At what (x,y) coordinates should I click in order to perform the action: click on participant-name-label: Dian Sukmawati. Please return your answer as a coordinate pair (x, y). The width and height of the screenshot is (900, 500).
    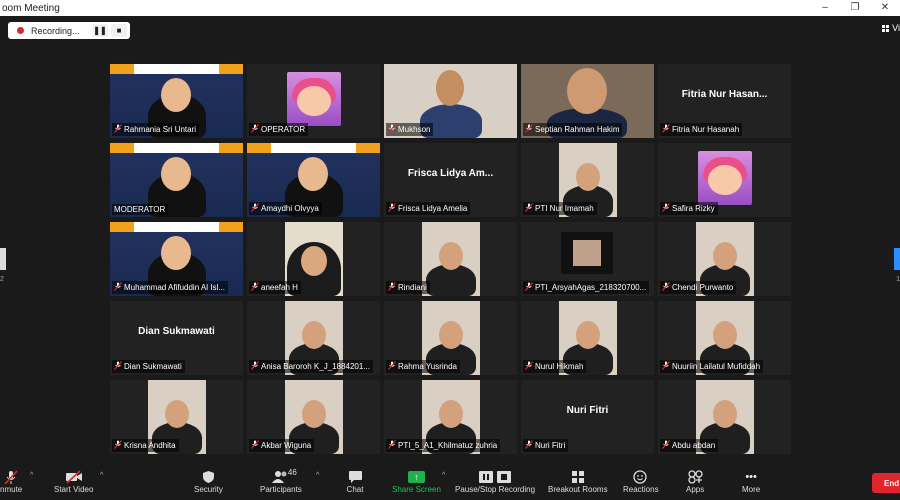
    Looking at the image, I should click on (148, 366).